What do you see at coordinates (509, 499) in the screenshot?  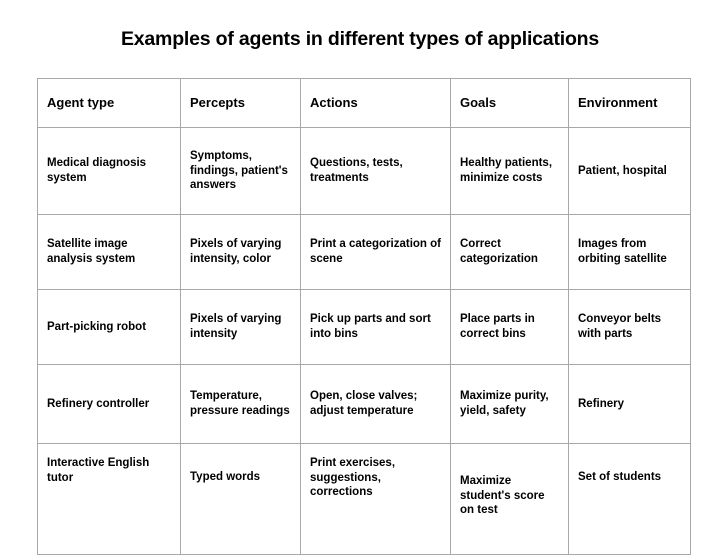 I see `cell-goals: Maximize student's score on test` at bounding box center [509, 499].